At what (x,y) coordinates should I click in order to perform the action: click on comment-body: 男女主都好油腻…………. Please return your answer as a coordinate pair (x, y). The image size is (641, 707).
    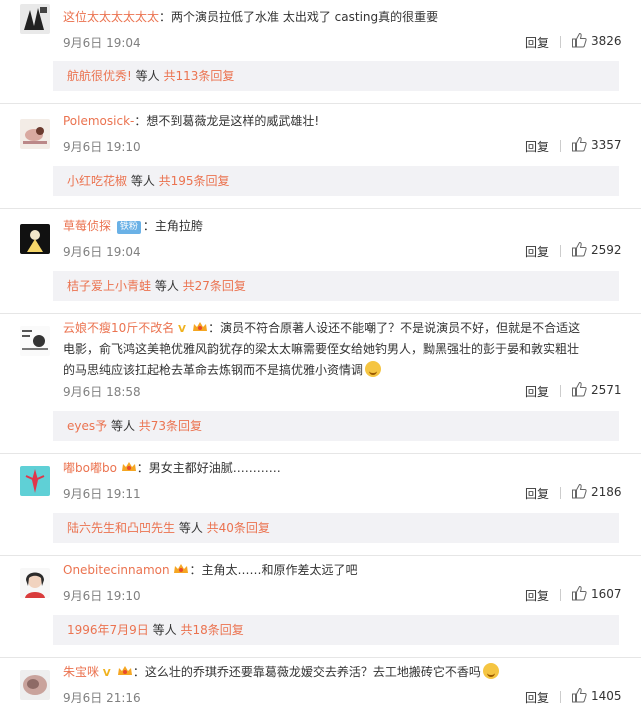
    Looking at the image, I should click on (214, 468).